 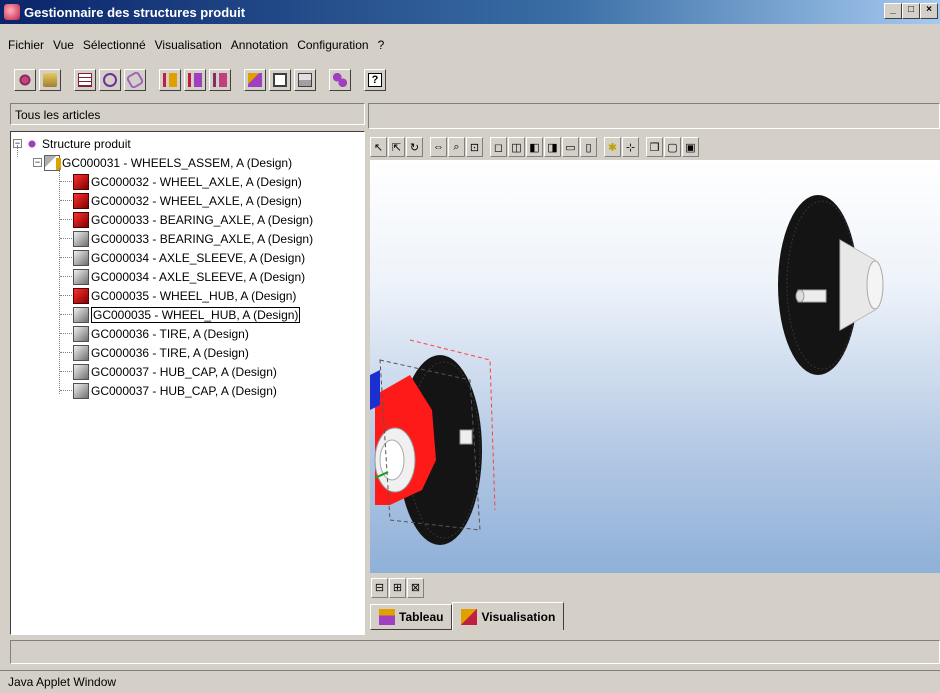 I want to click on open-folder-icon, so click(x=50, y=80).